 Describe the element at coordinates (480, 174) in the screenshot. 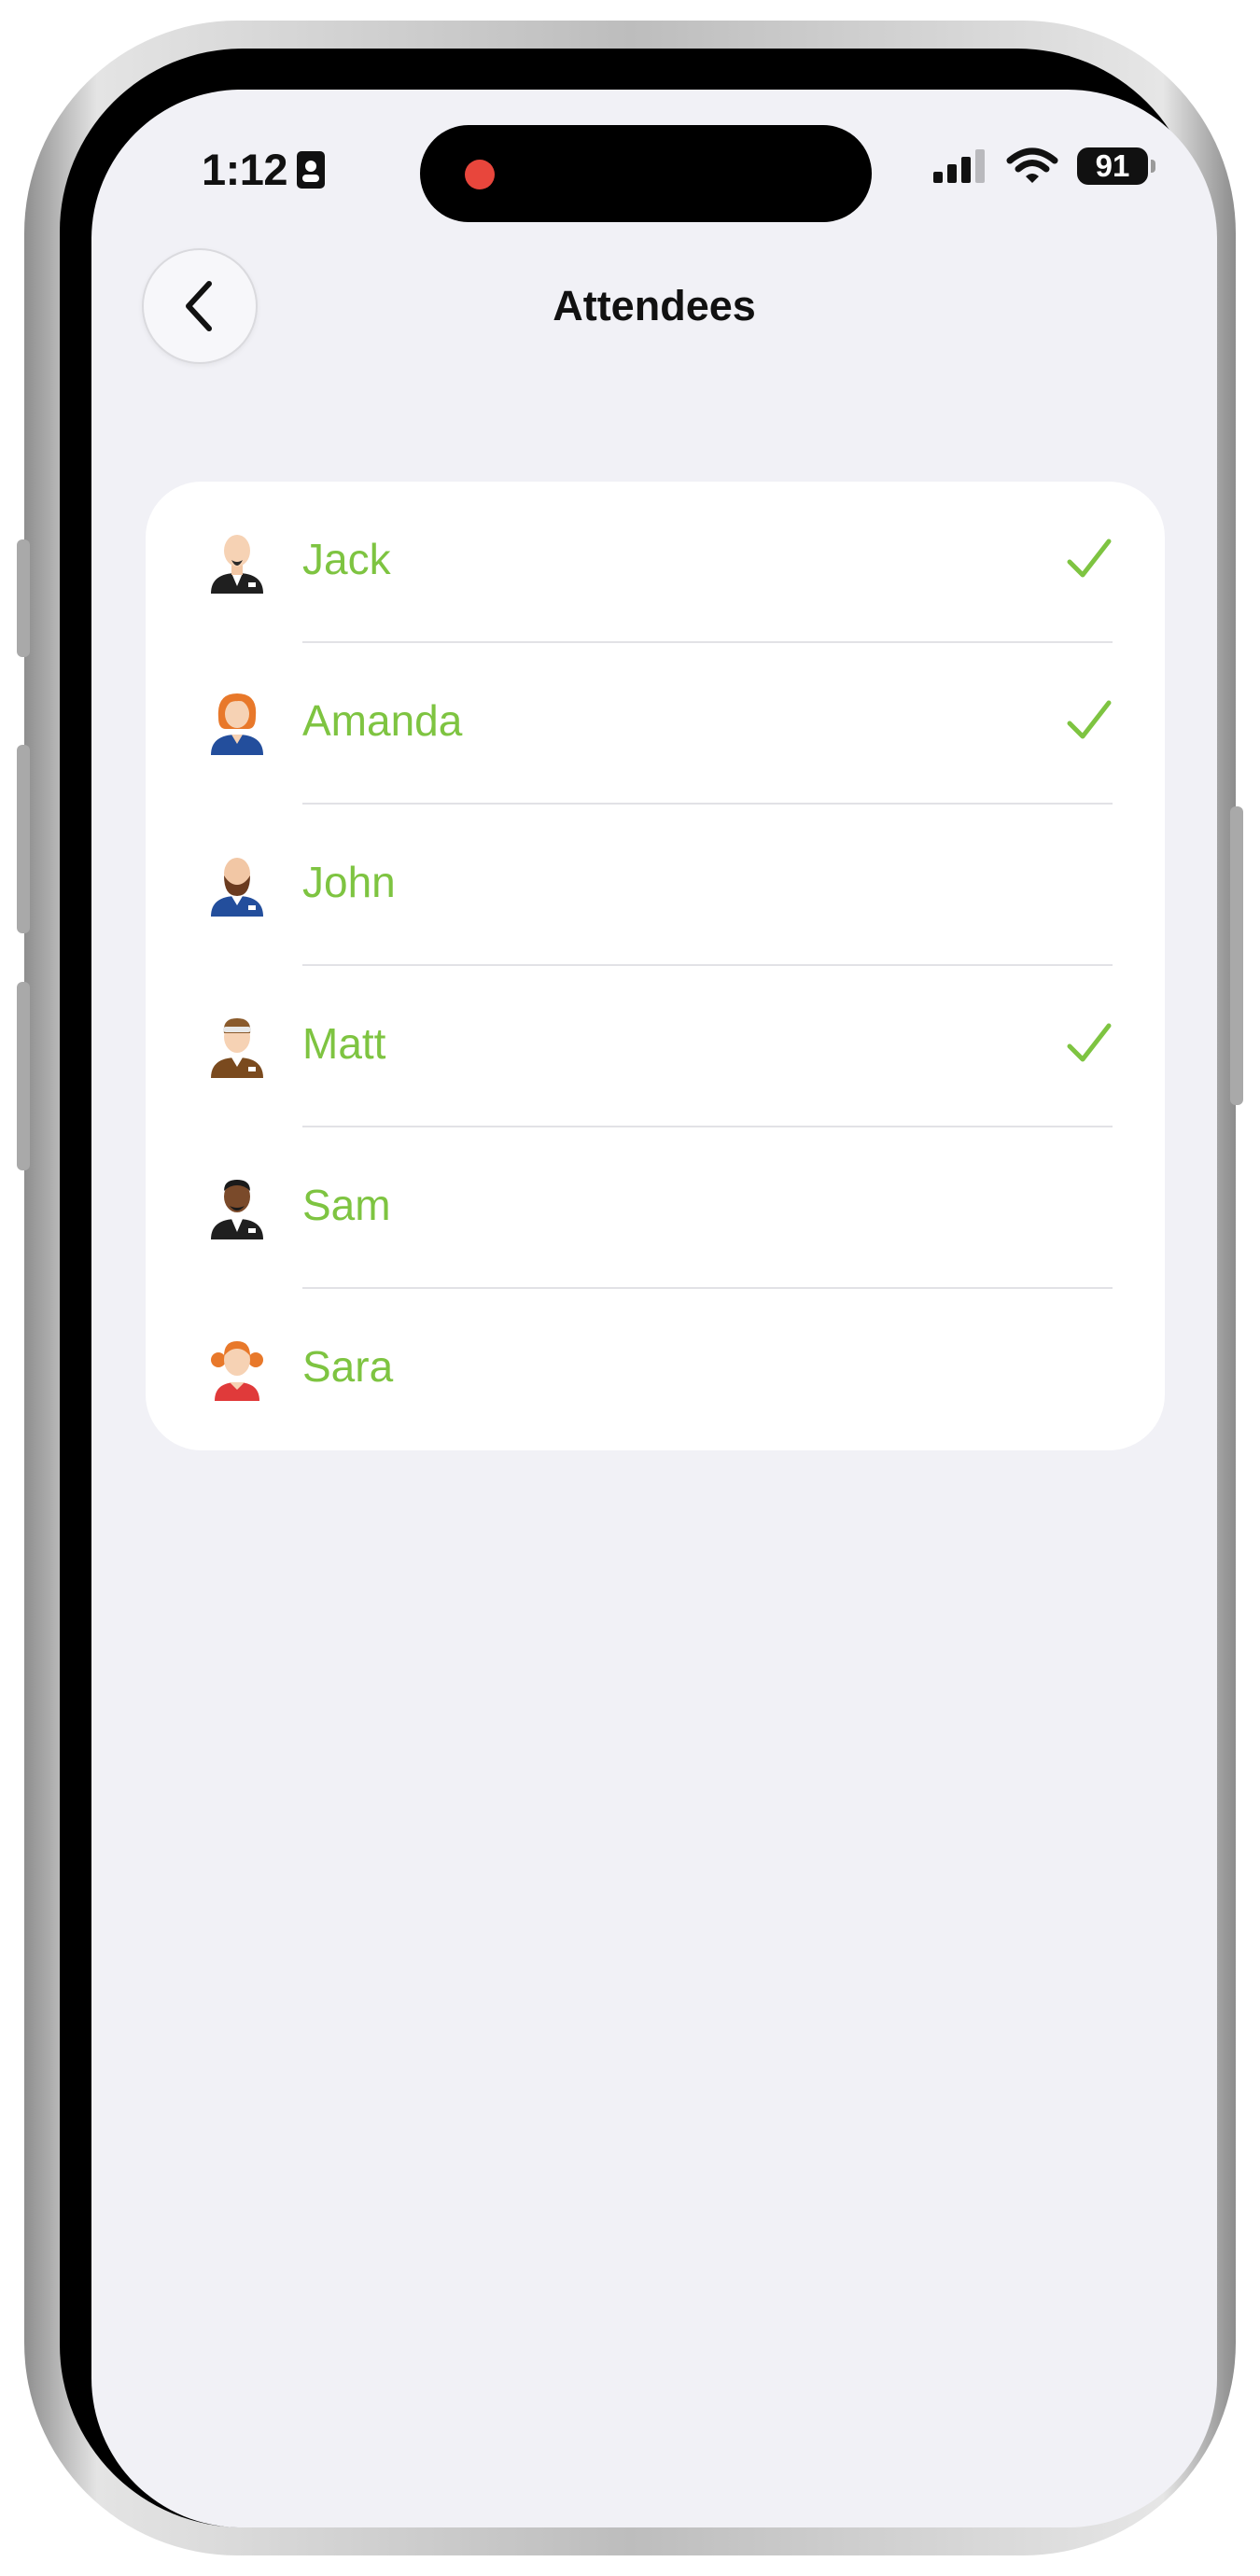

I see `recording-indicator-icon` at that location.